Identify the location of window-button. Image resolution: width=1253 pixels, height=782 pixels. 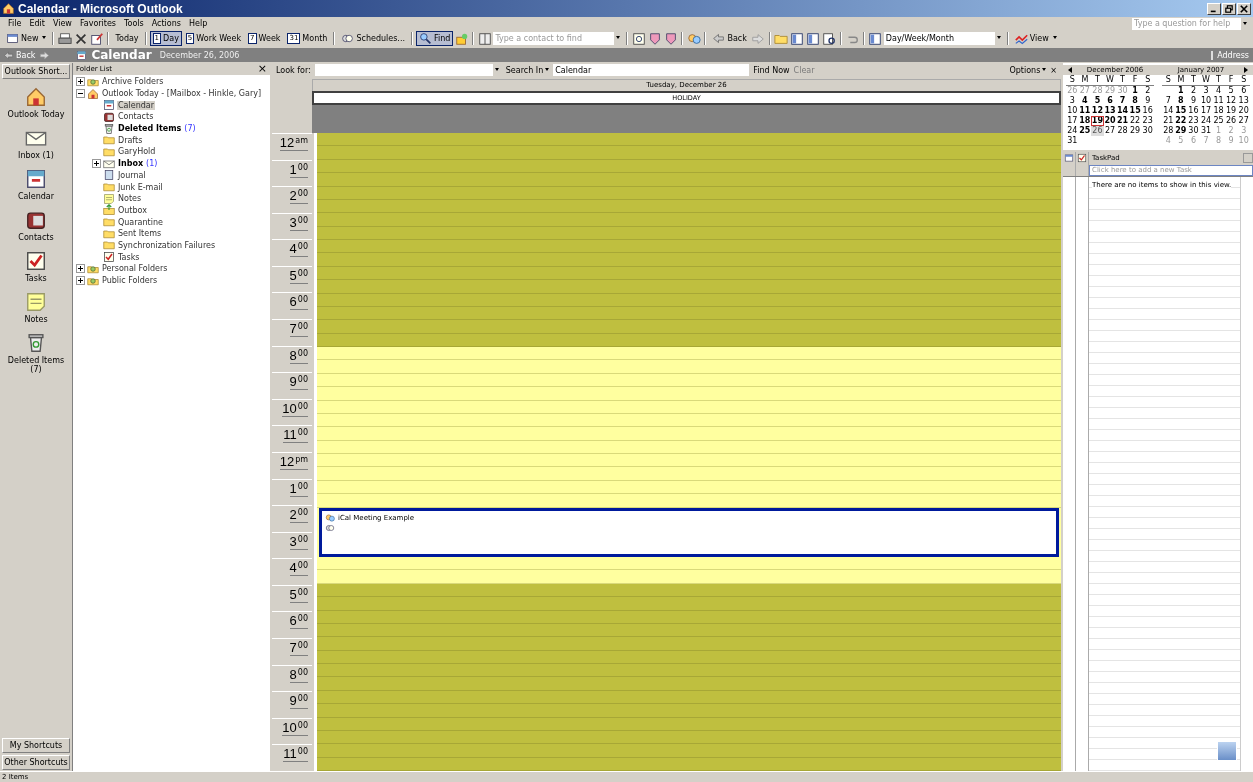
(1227, 751).